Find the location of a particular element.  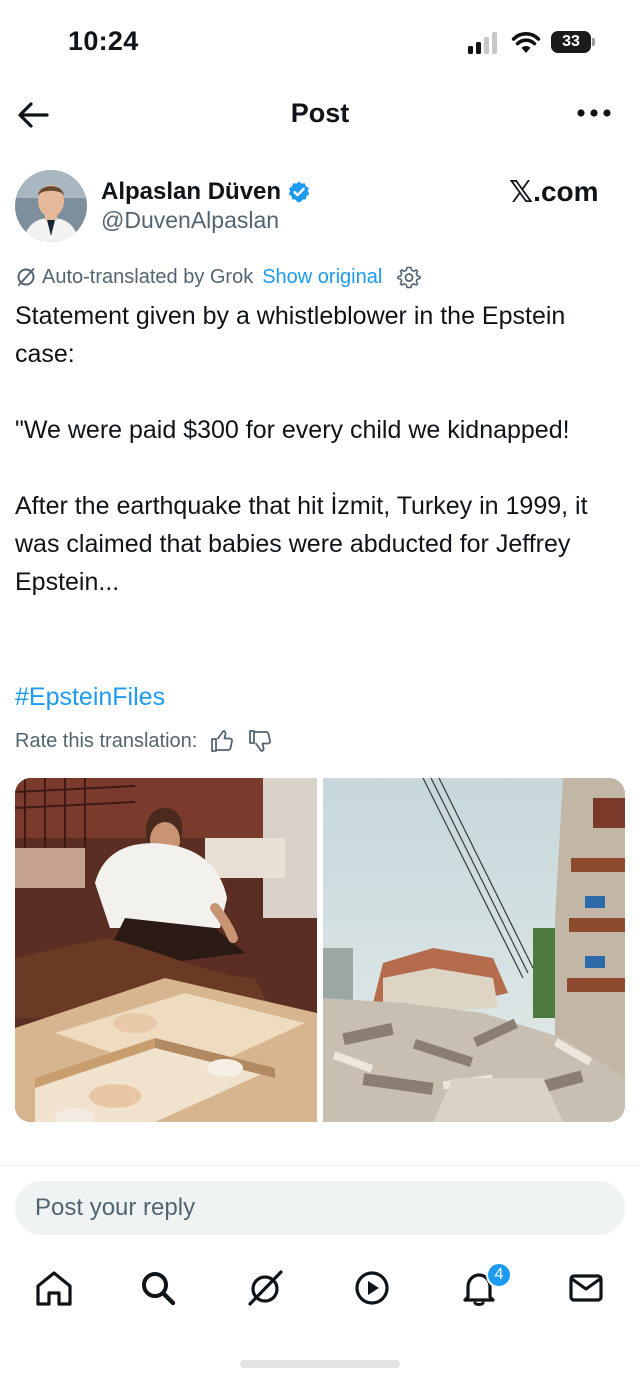

home-indicator is located at coordinates (320, 1364).